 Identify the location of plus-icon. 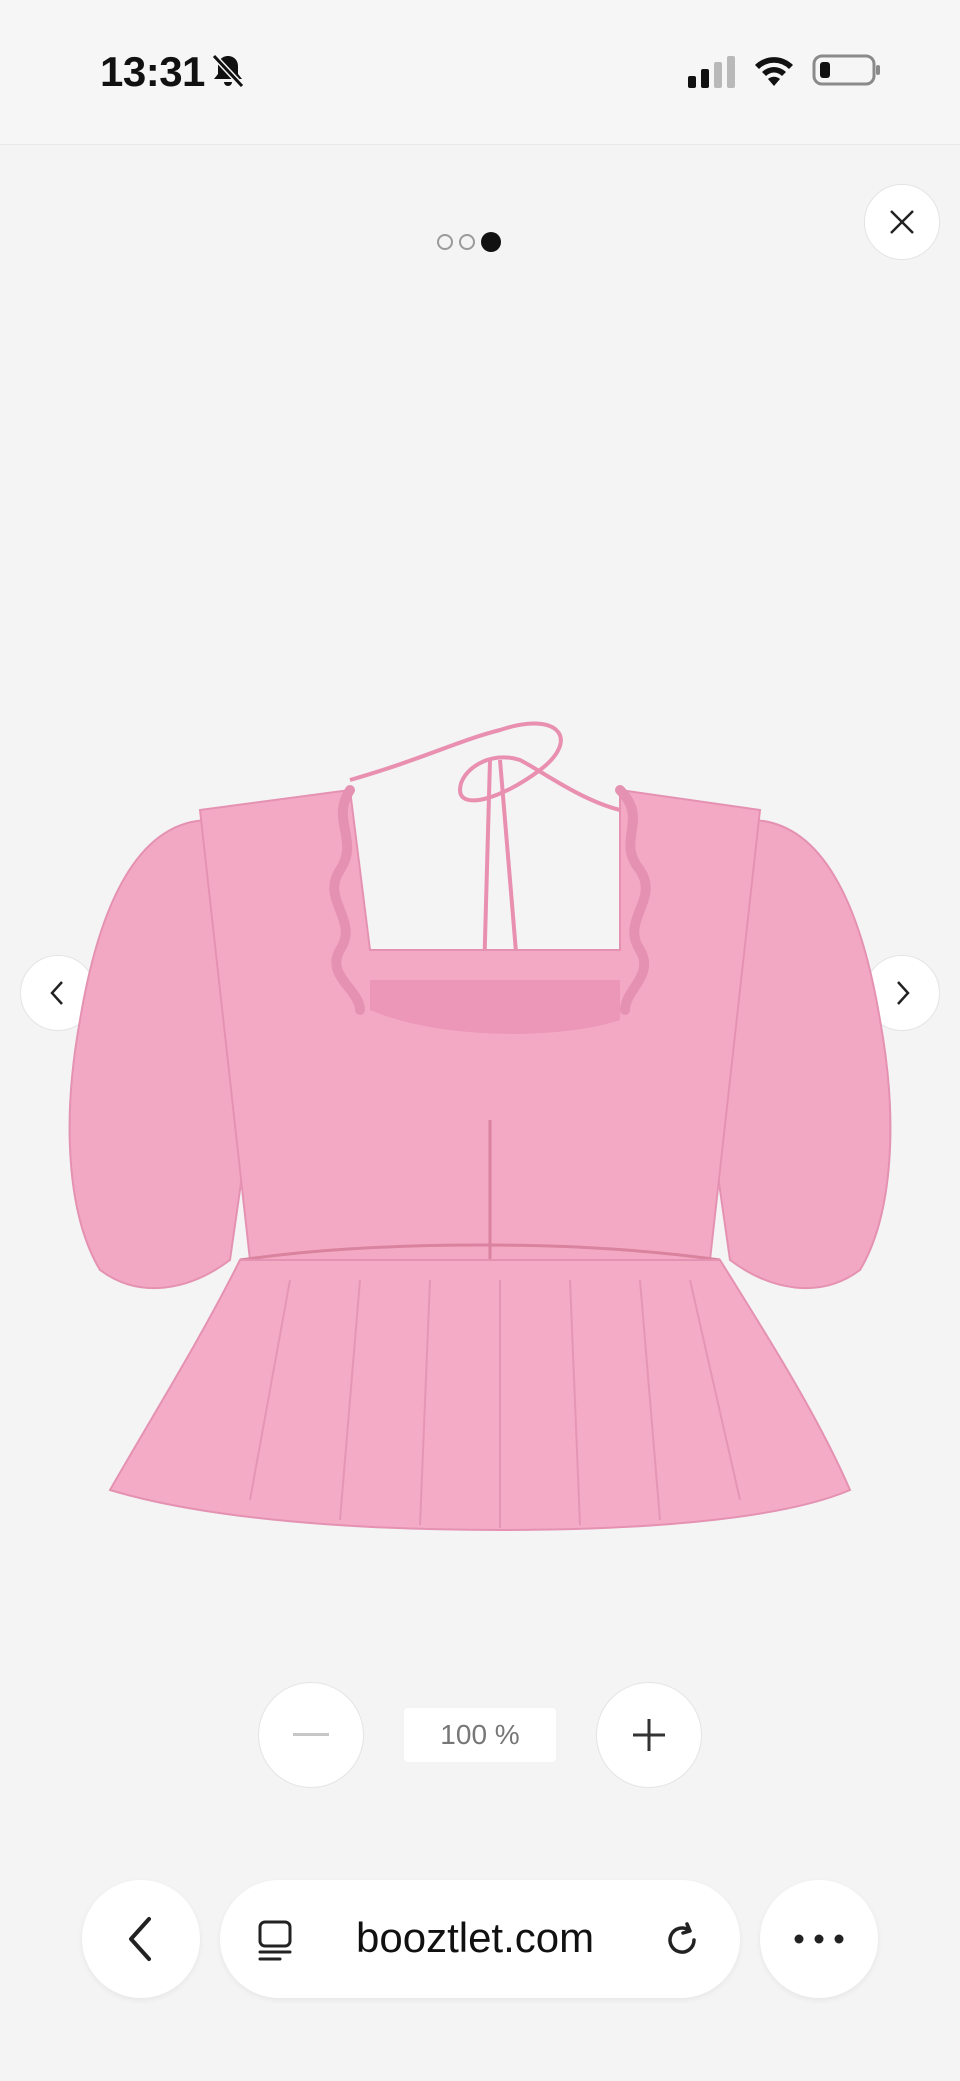
(649, 1735).